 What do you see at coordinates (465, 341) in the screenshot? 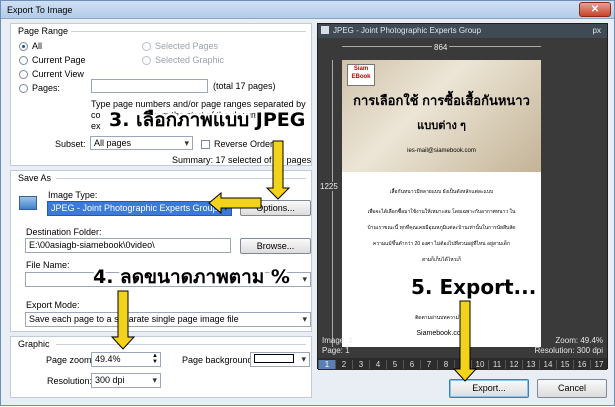
I see `arrow-to-export` at bounding box center [465, 341].